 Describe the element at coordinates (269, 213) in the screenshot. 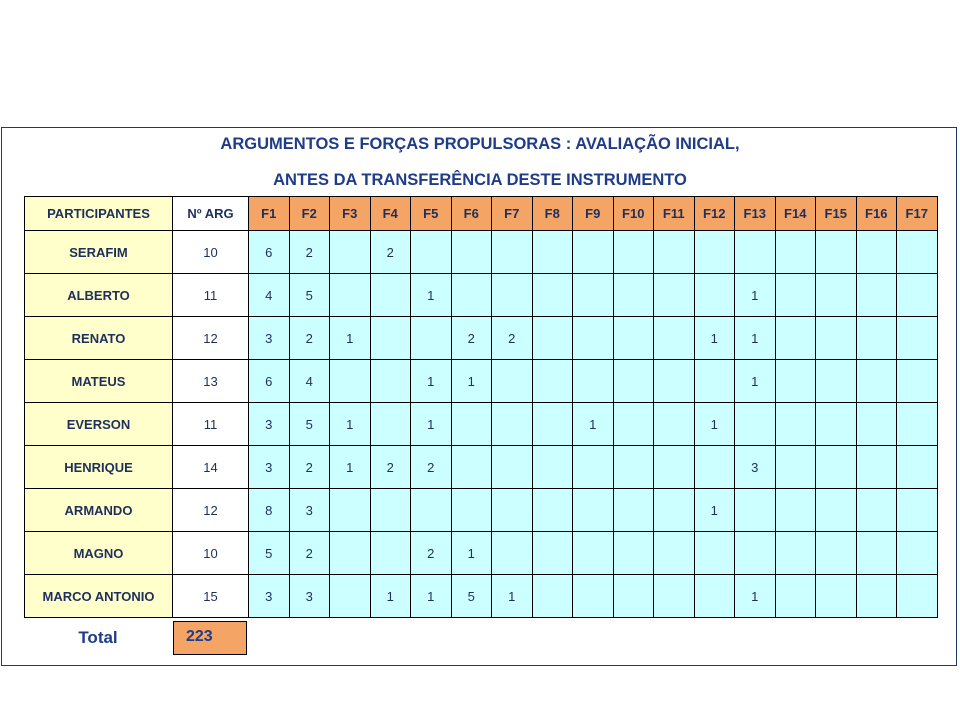

I see `header-force-1: F1` at that location.